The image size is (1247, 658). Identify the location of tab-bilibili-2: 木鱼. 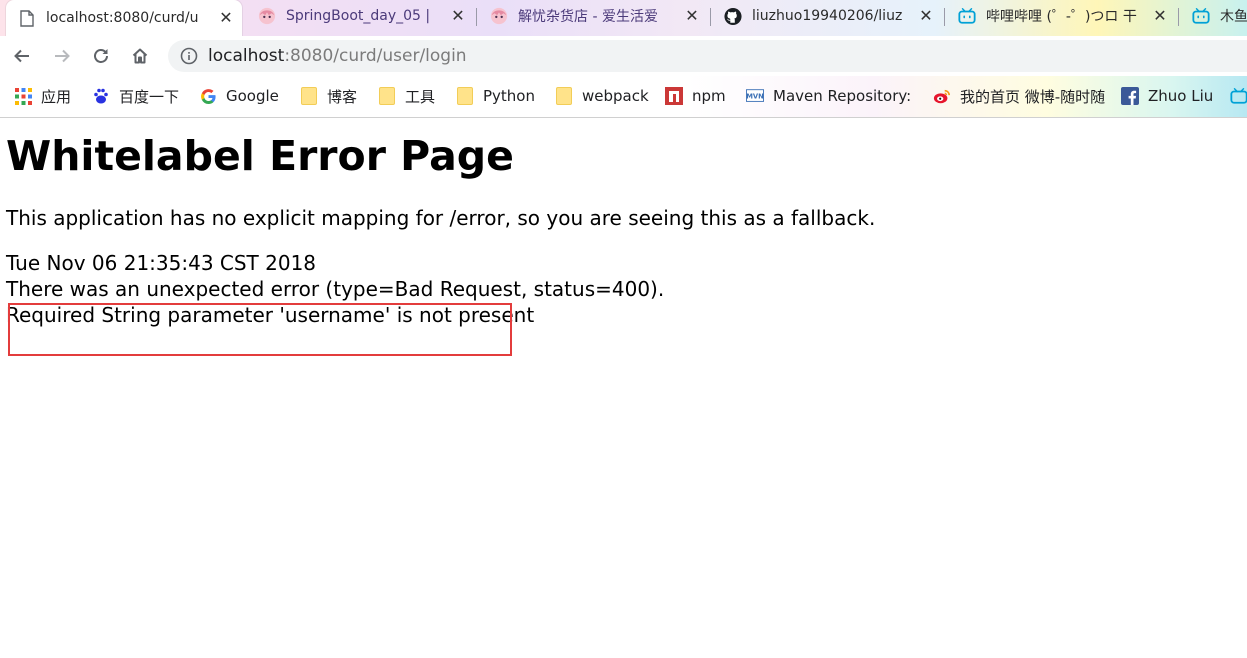
(1213, 16).